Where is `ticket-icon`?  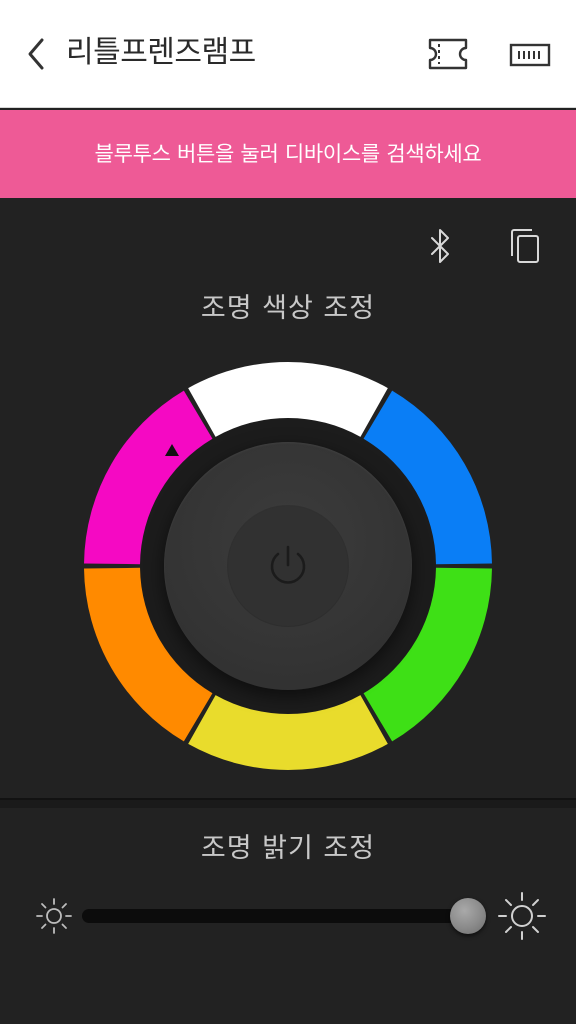
ticket-icon is located at coordinates (448, 54).